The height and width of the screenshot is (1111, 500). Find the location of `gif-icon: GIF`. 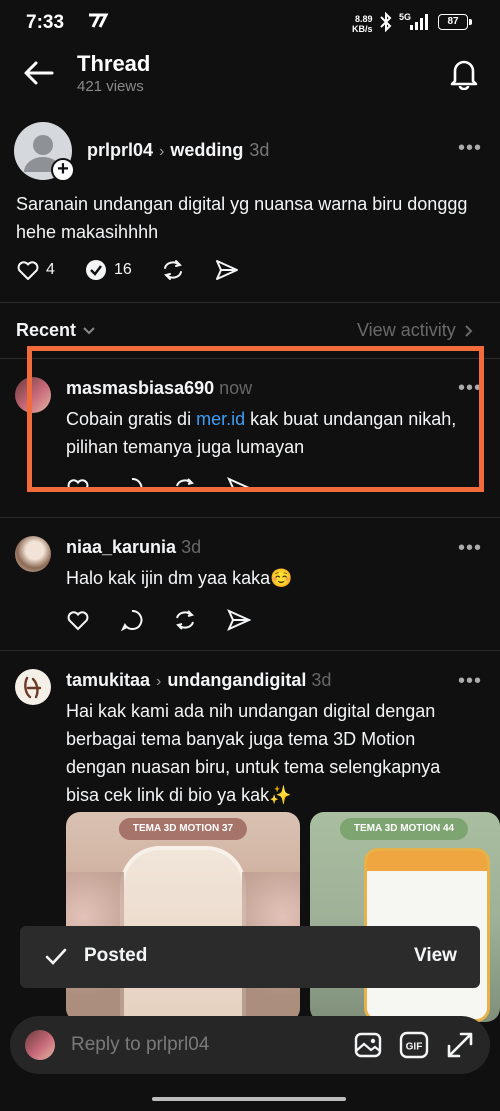

gif-icon: GIF is located at coordinates (414, 1045).